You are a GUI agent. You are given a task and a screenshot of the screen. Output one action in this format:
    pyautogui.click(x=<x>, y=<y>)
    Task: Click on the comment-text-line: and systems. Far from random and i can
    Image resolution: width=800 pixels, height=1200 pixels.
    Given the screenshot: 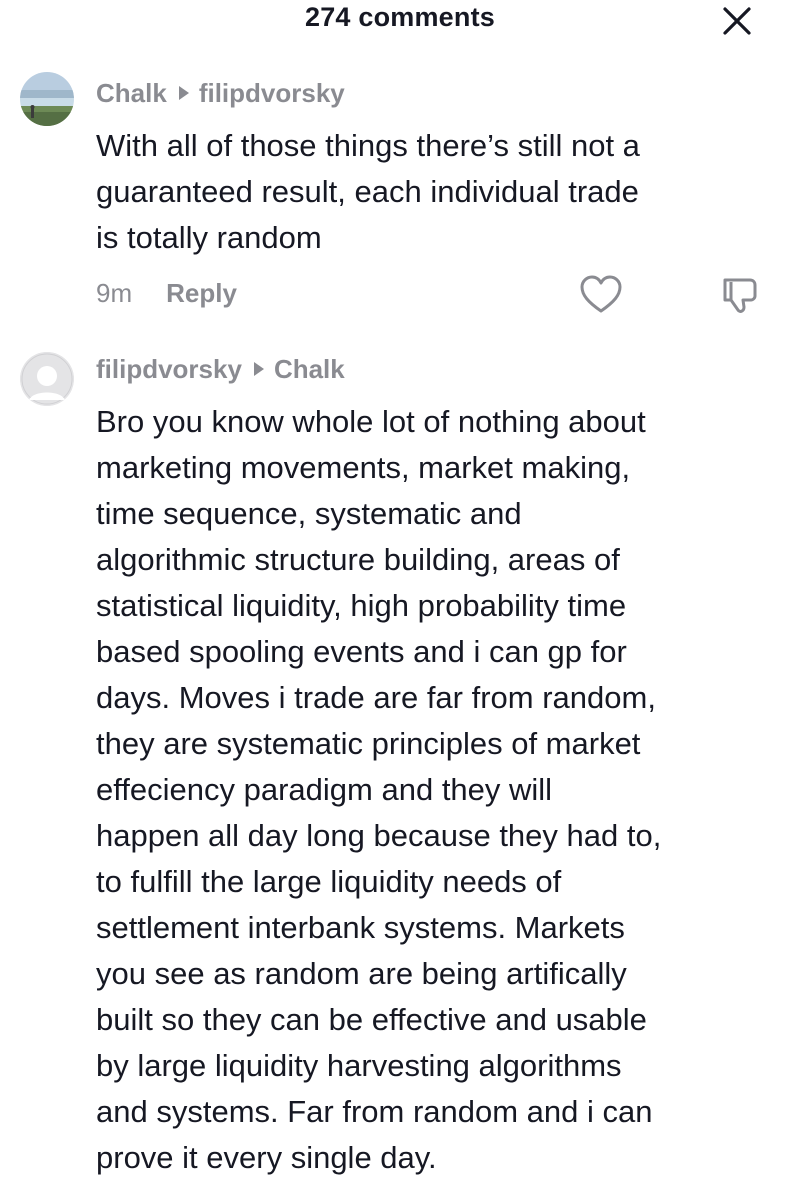 What is the action you would take?
    pyautogui.click(x=374, y=1111)
    